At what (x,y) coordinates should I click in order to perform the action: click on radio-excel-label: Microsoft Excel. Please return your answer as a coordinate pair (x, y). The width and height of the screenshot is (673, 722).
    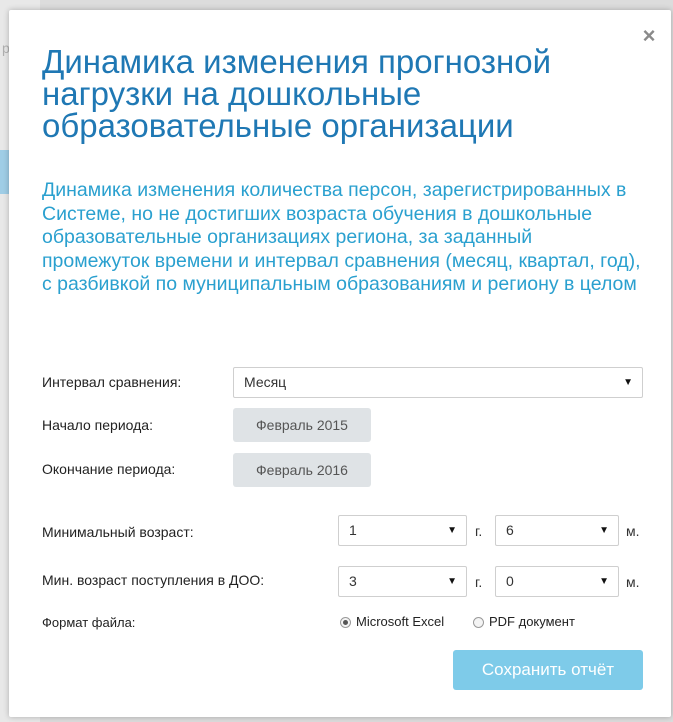
    Looking at the image, I should click on (400, 621).